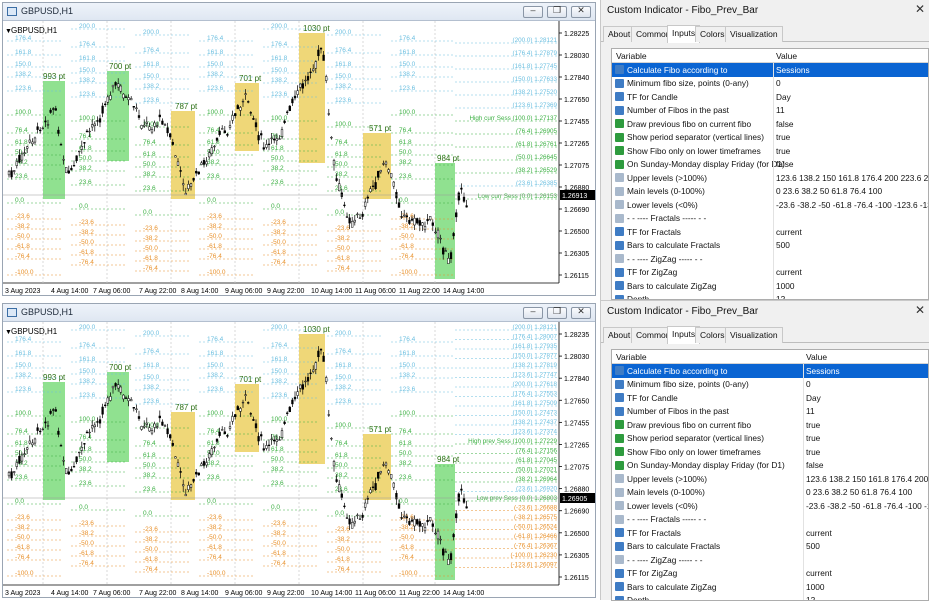  Describe the element at coordinates (770, 425) in the screenshot. I see `param-row: Draw previous fibo on current fibotrue` at that location.